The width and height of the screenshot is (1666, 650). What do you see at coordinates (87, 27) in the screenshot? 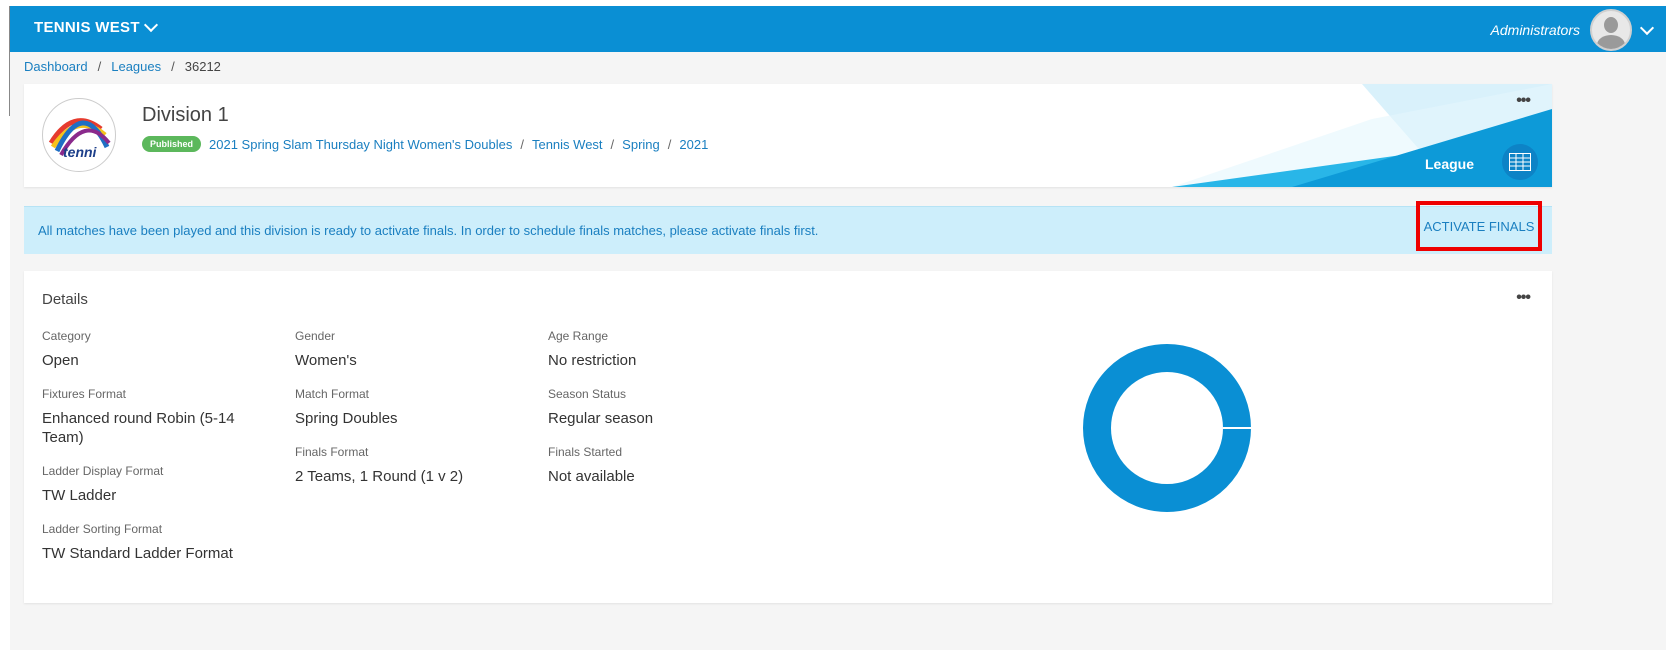
I see `brand-label: TENNIS WEST` at bounding box center [87, 27].